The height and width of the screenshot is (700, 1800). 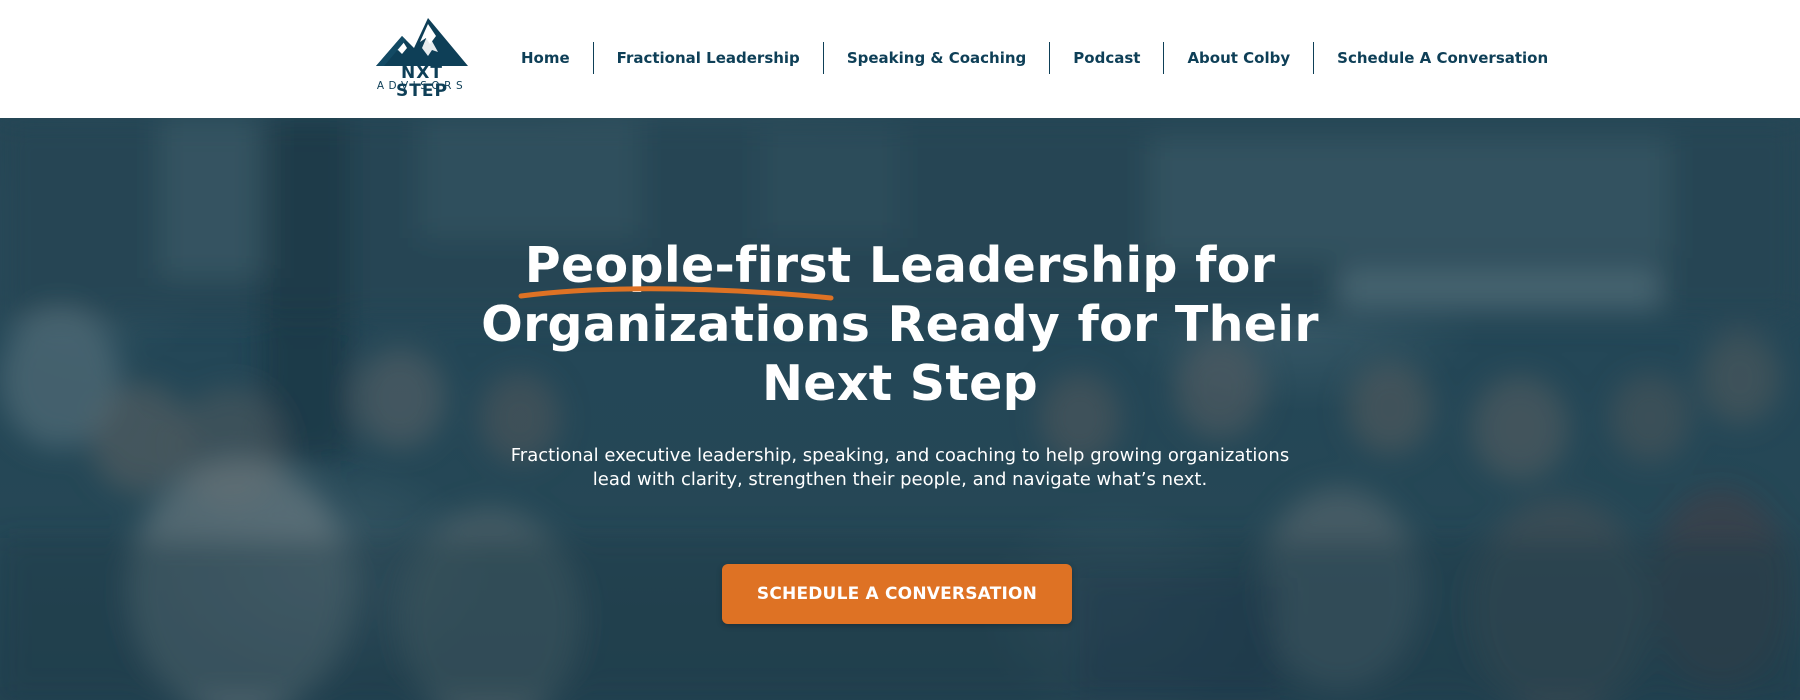 I want to click on nav-item-home: Home, so click(x=547, y=58).